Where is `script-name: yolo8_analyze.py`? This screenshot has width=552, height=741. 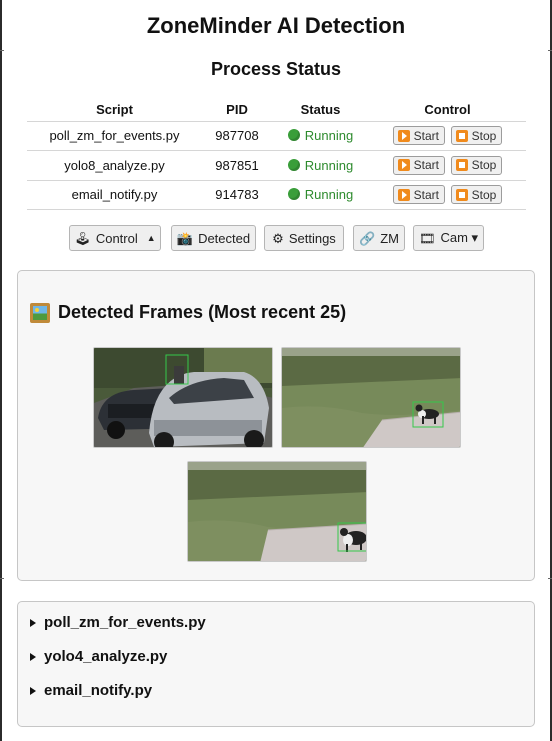
script-name: yolo8_analyze.py is located at coordinates (114, 165).